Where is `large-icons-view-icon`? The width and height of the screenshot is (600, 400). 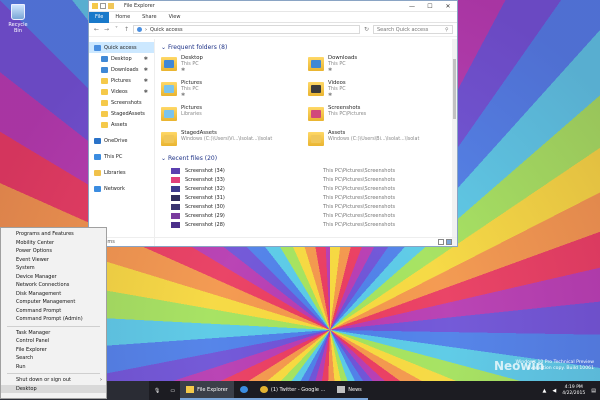 large-icons-view-icon is located at coordinates (449, 242).